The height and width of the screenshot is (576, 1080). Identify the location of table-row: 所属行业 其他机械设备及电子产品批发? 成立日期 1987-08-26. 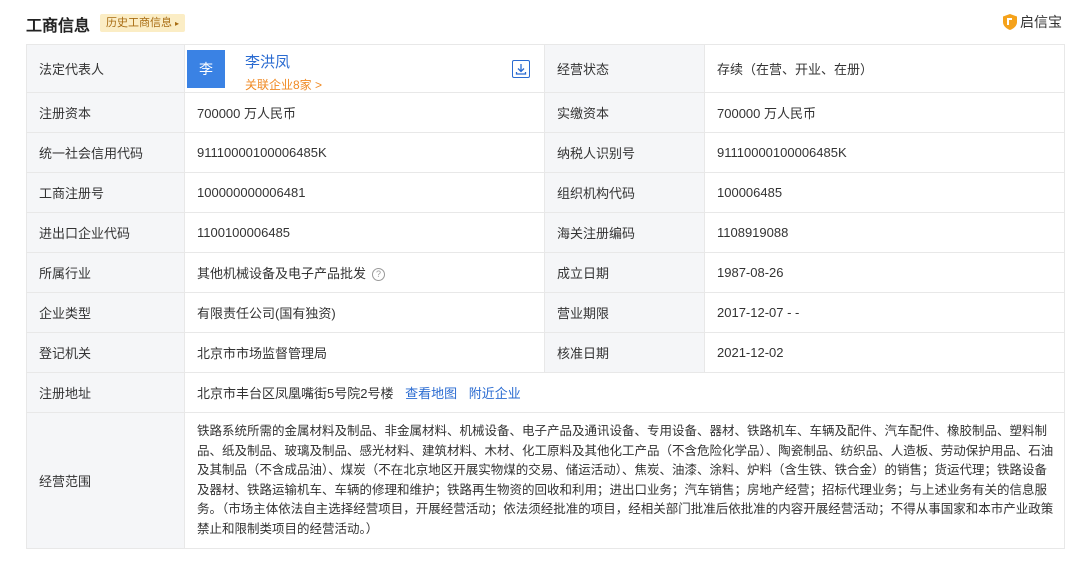
(545, 272).